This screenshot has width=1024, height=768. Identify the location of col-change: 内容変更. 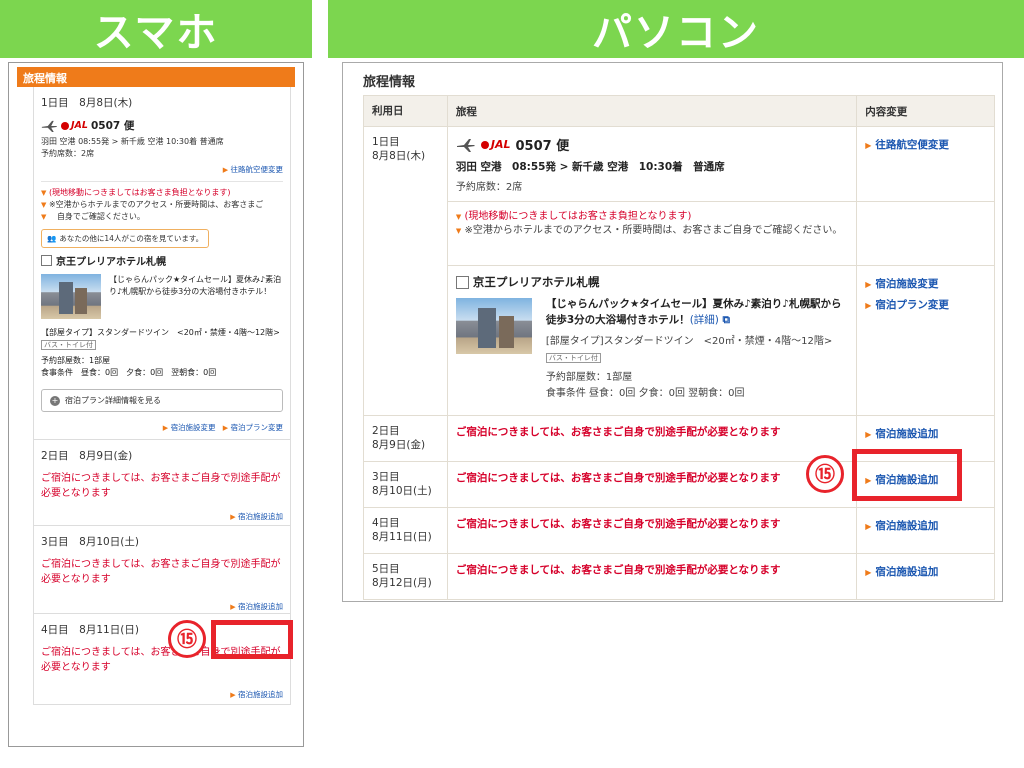
(925, 111).